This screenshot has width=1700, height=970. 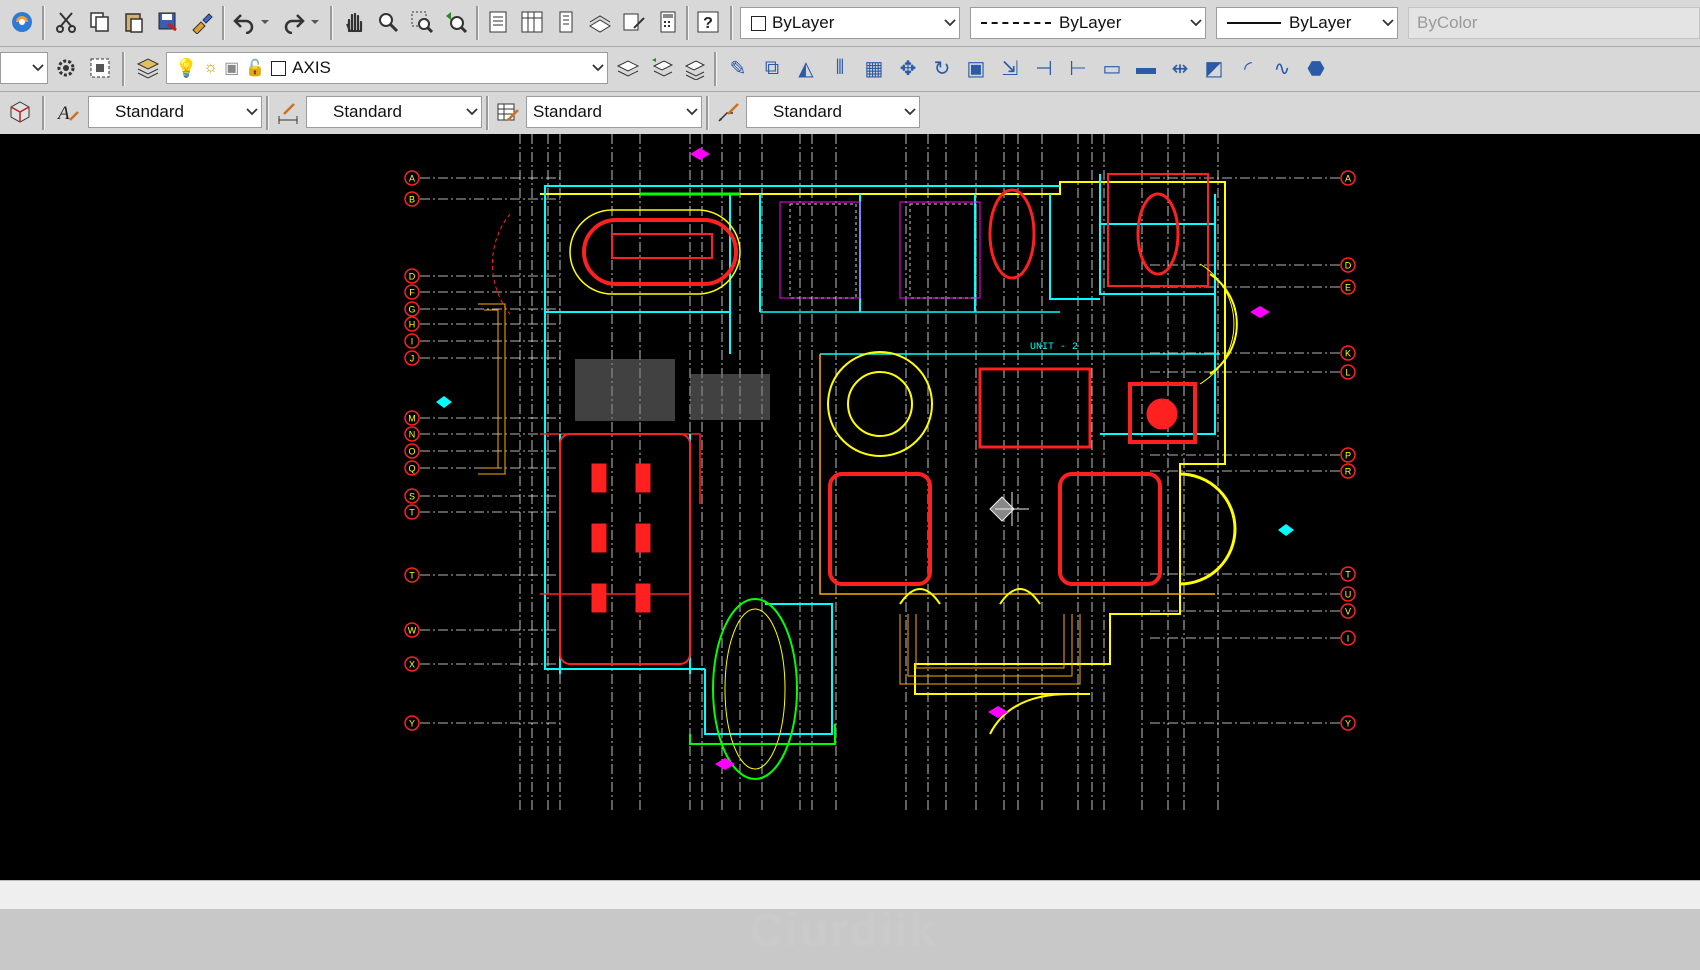 I want to click on layer-properties-icon, so click(x=148, y=68).